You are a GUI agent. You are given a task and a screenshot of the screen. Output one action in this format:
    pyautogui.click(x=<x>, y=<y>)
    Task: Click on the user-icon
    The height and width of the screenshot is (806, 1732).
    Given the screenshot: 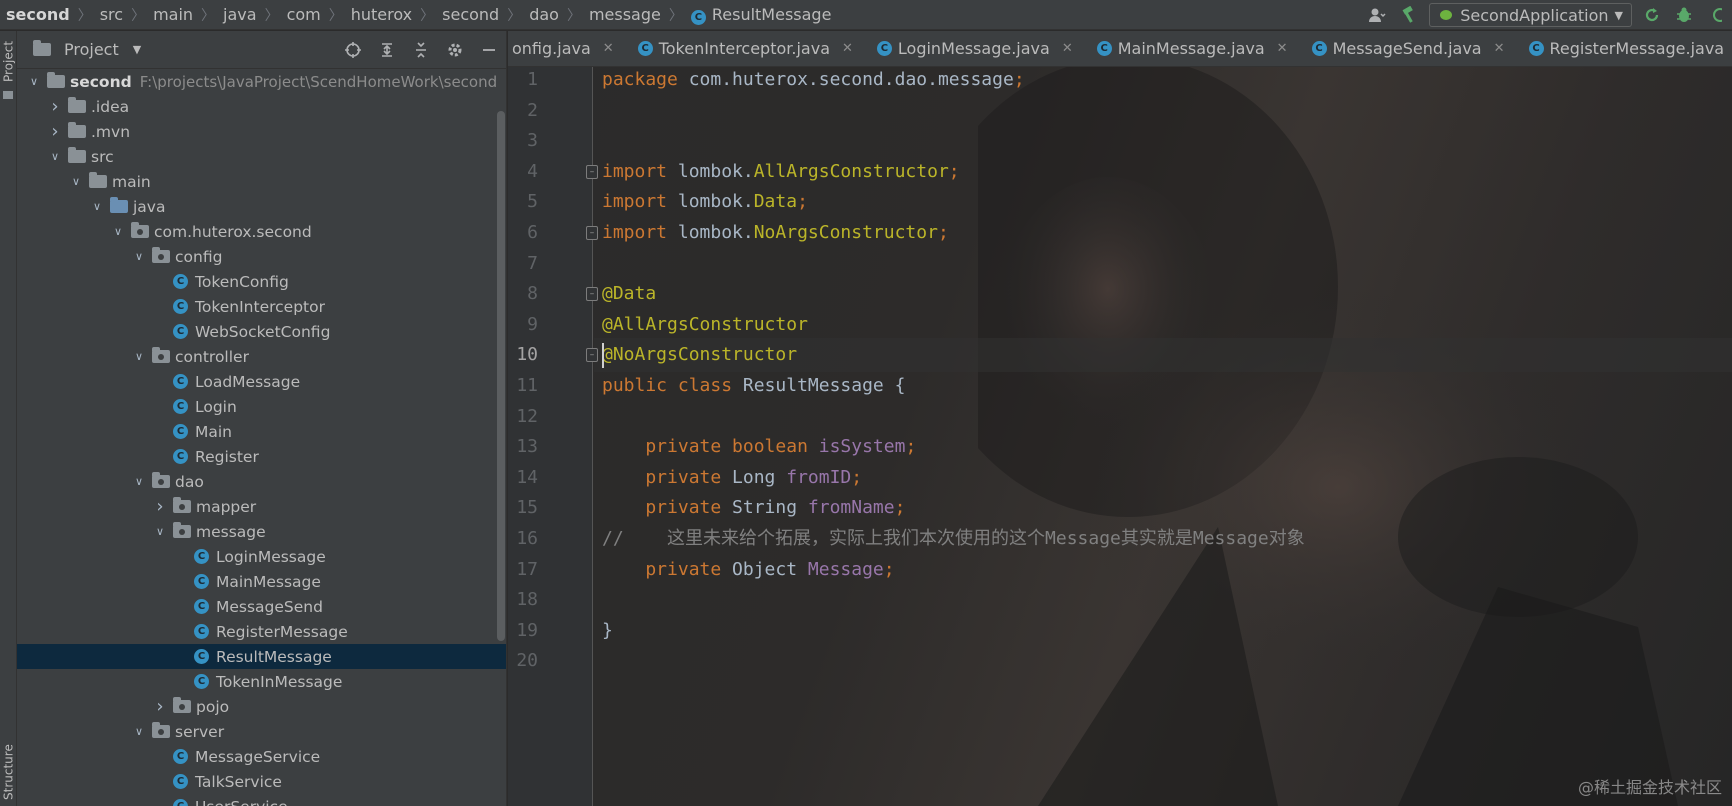 What is the action you would take?
    pyautogui.click(x=1377, y=15)
    